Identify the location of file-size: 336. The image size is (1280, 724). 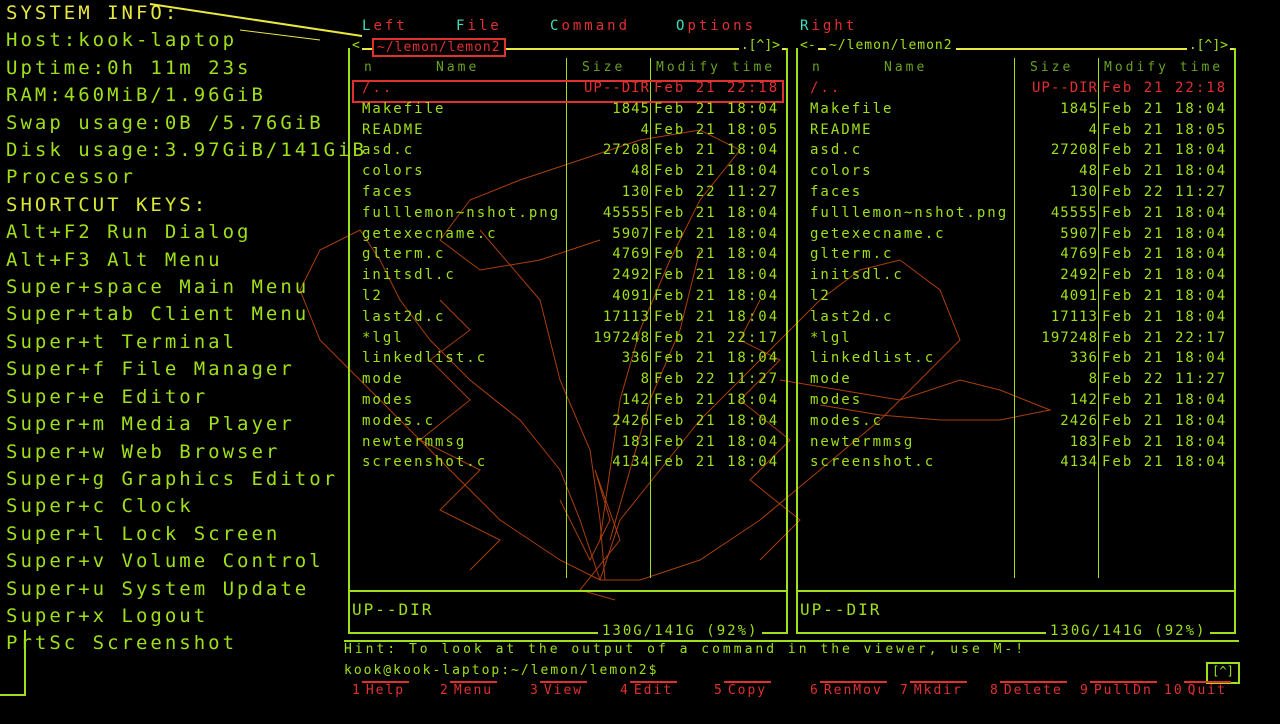
(635, 358).